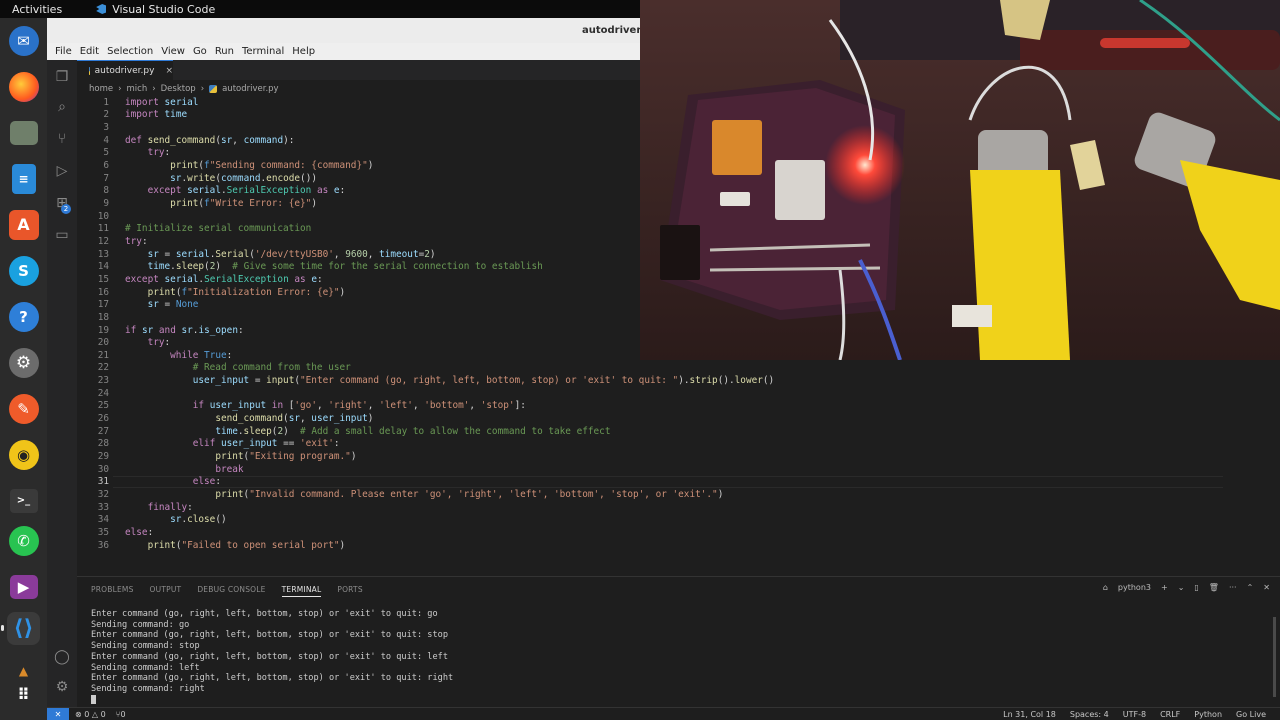 The height and width of the screenshot is (720, 1280). What do you see at coordinates (89, 70) in the screenshot?
I see `python-file-icon` at bounding box center [89, 70].